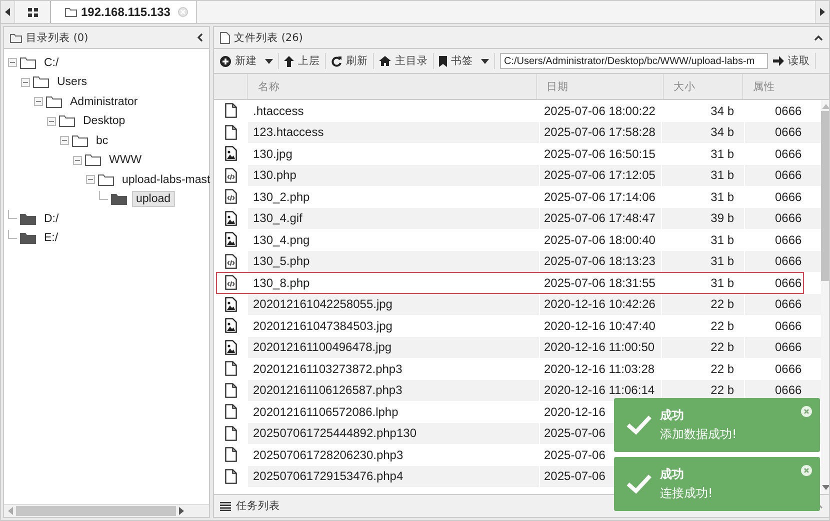 This screenshot has height=521, width=830. Describe the element at coordinates (393, 476) in the screenshot. I see `file-name: 202507061729153476.php4` at that location.